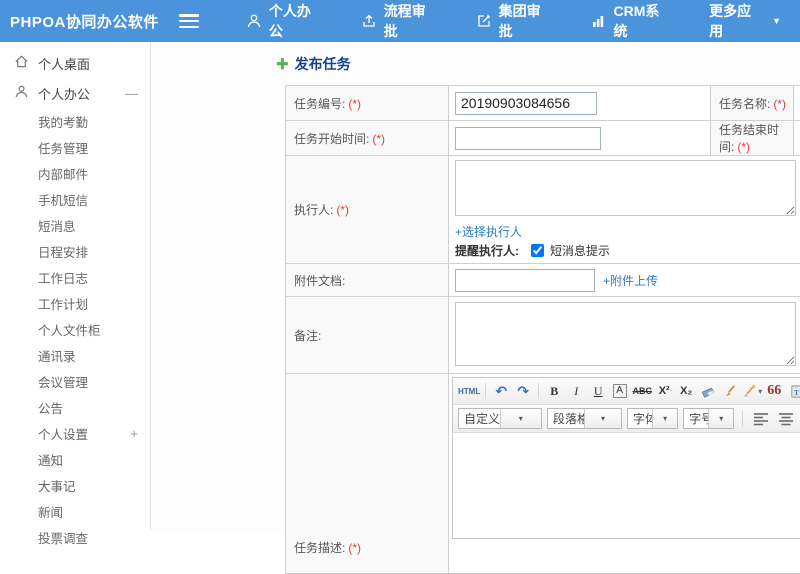  I want to click on html-source-button: HTML, so click(469, 391).